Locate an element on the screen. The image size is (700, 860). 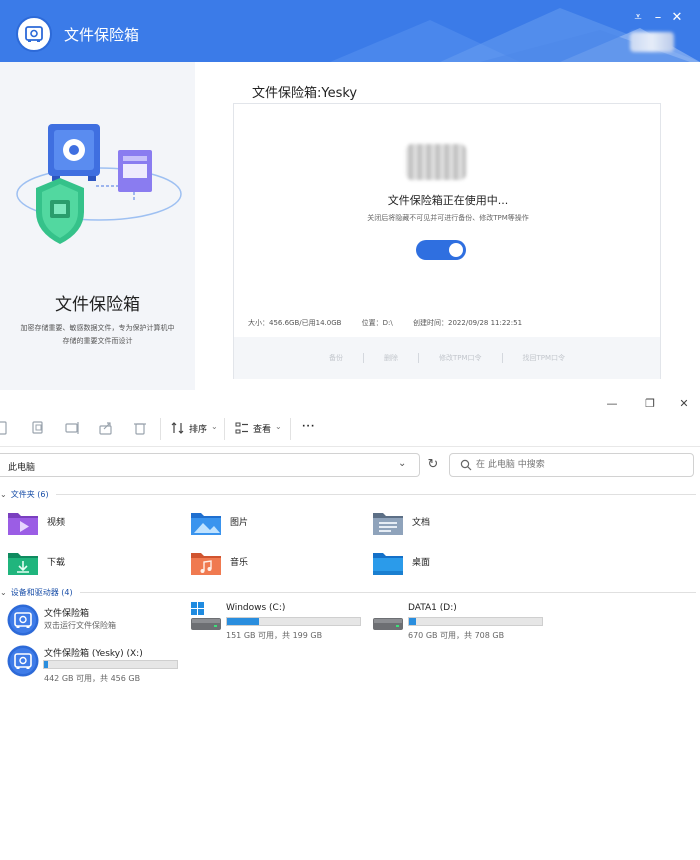
folder-documents: 文档 is located at coordinates (447, 526).